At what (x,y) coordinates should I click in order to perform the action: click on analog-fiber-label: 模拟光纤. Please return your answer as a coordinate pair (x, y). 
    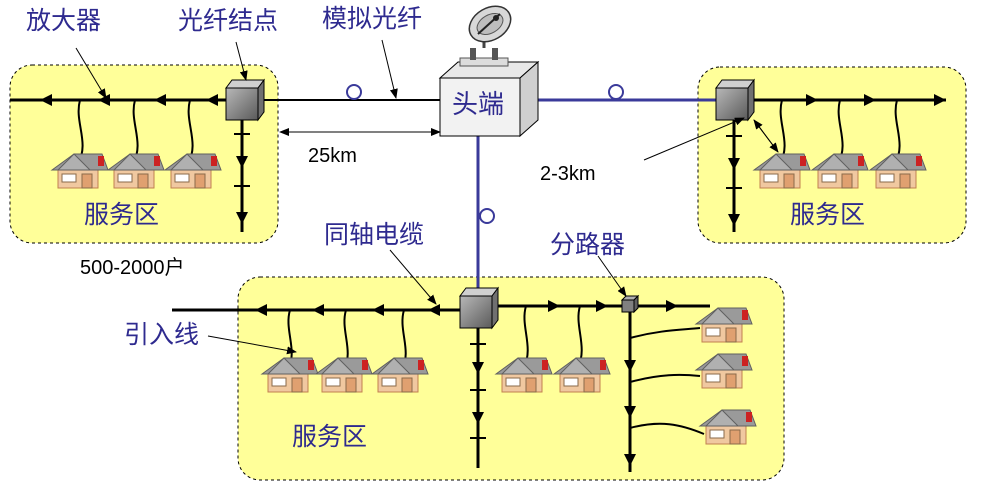
    Looking at the image, I should click on (372, 18).